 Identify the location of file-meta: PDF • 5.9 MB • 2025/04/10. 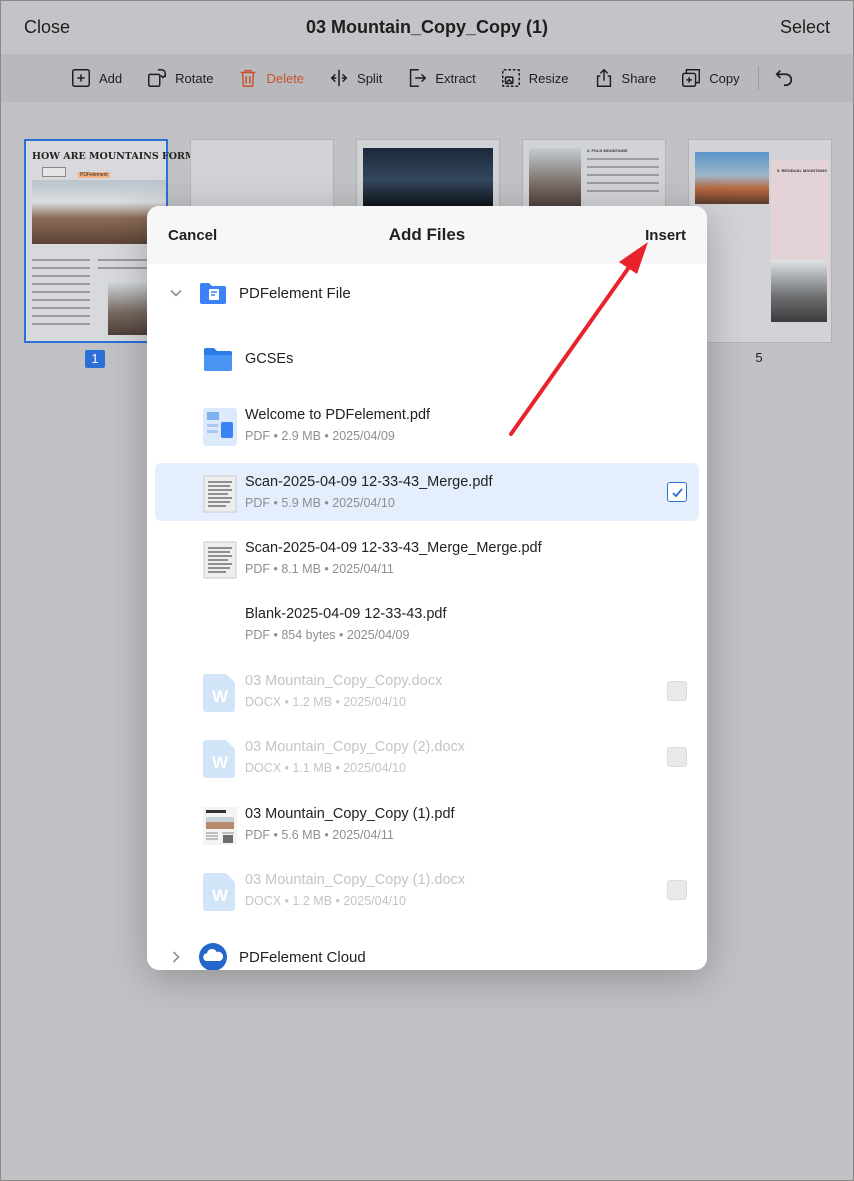
(320, 503).